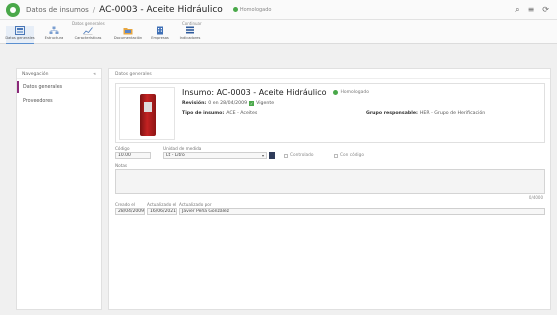 The height and width of the screenshot is (315, 557). What do you see at coordinates (190, 35) in the screenshot?
I see `toolbar-button-indicators: Indicadores` at bounding box center [190, 35].